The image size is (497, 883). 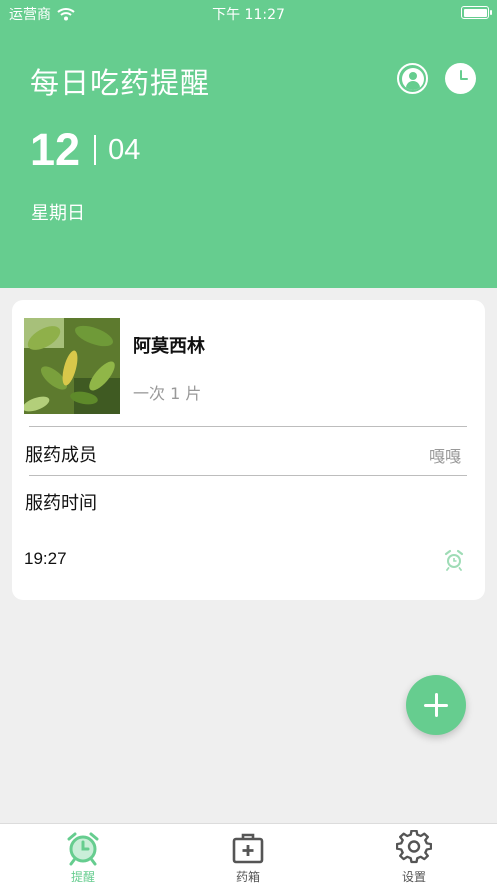 I want to click on medicine-name: 阿莫西林, so click(x=169, y=346).